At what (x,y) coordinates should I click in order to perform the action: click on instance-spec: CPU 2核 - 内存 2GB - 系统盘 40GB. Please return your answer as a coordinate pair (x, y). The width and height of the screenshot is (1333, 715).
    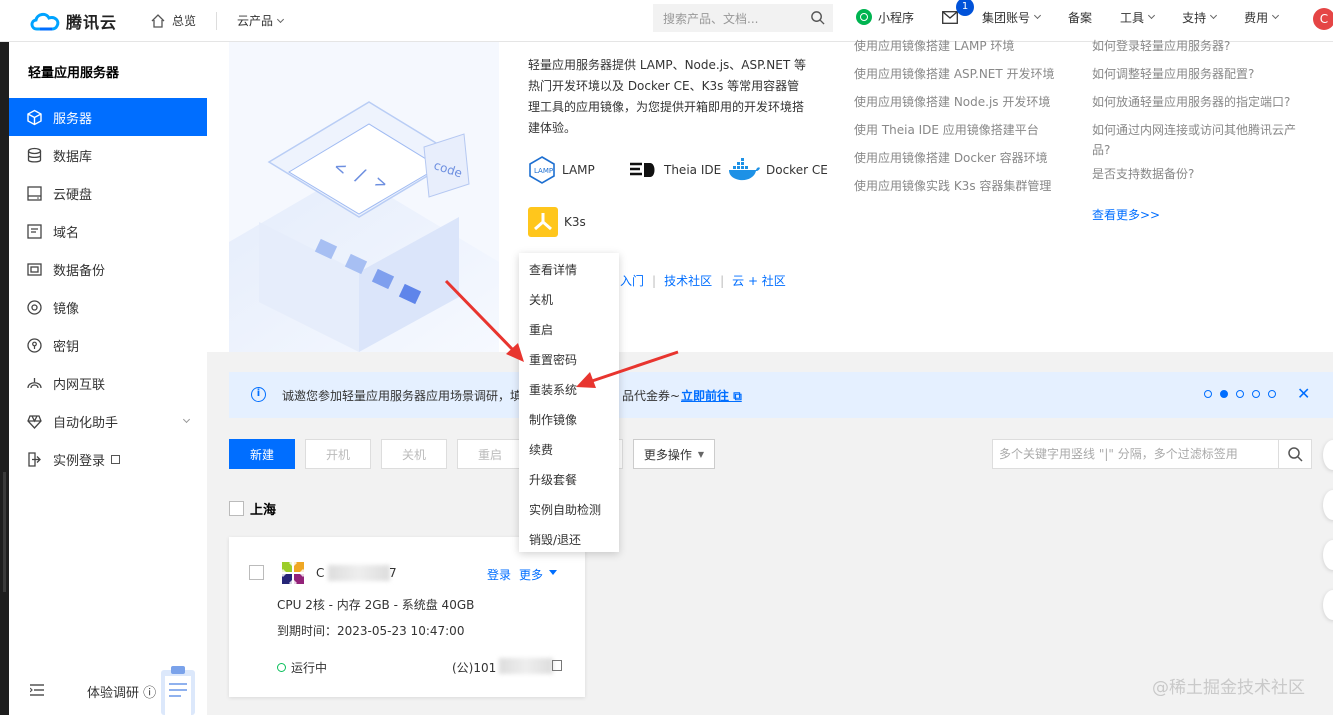
    Looking at the image, I should click on (376, 605).